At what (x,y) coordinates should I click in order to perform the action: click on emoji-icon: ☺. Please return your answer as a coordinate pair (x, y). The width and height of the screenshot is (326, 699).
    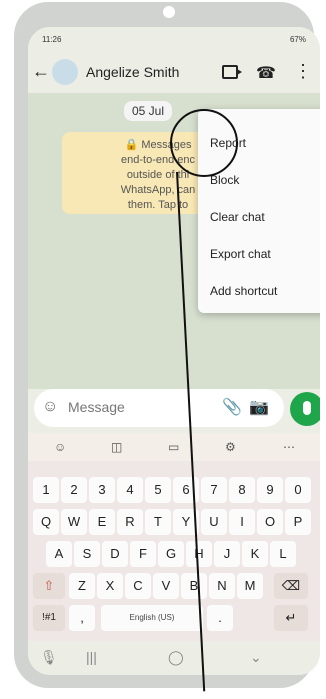
    Looking at the image, I should click on (50, 407).